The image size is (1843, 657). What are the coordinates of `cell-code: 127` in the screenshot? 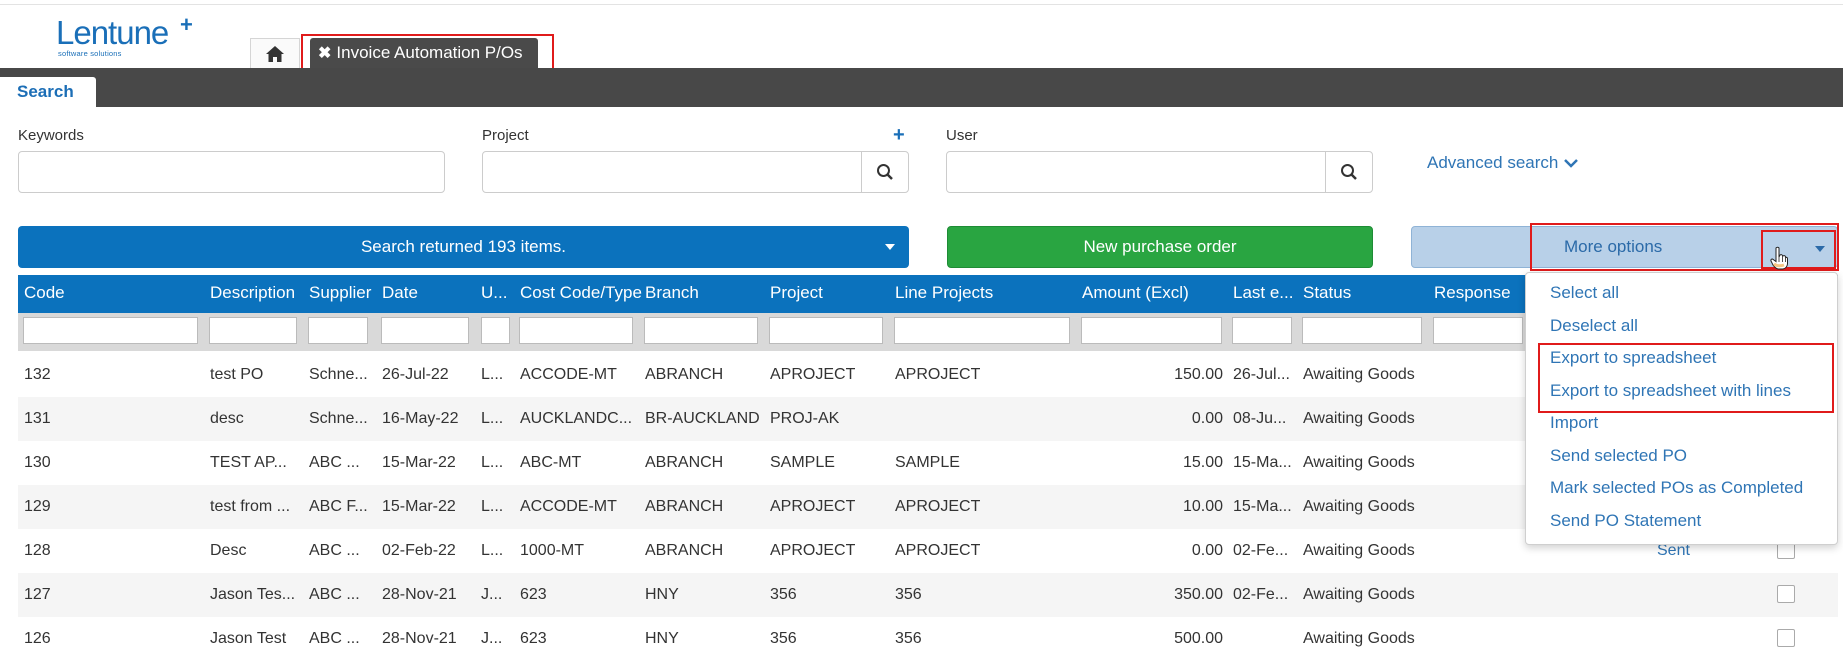 It's located at (37, 594).